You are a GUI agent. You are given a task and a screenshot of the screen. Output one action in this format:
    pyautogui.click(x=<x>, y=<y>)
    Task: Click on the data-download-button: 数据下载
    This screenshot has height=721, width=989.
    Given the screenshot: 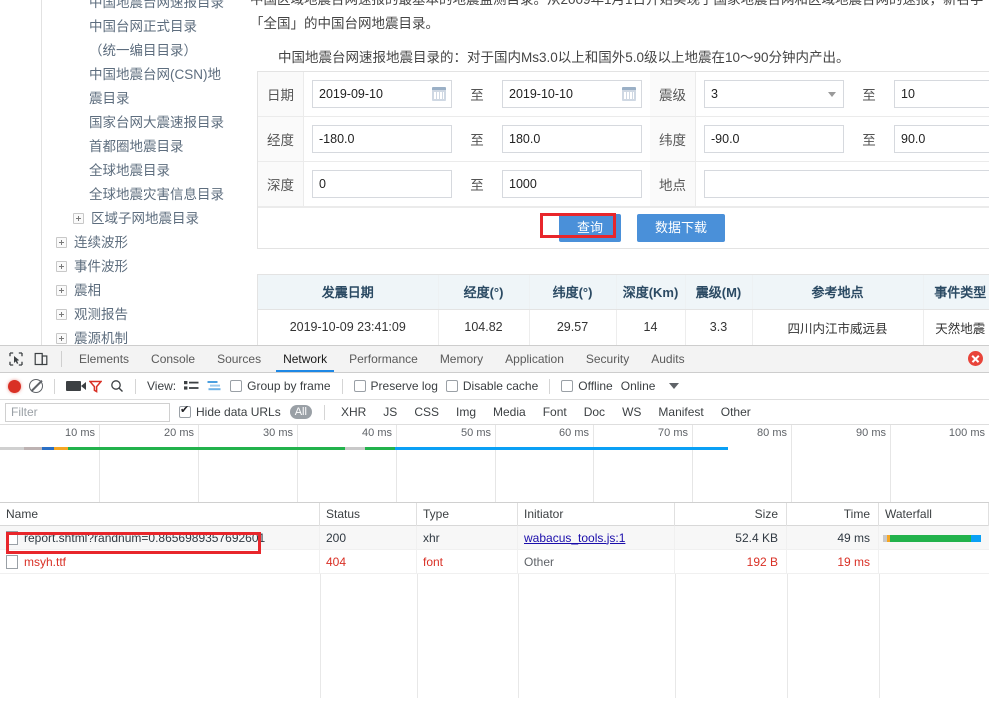 What is the action you would take?
    pyautogui.click(x=681, y=228)
    